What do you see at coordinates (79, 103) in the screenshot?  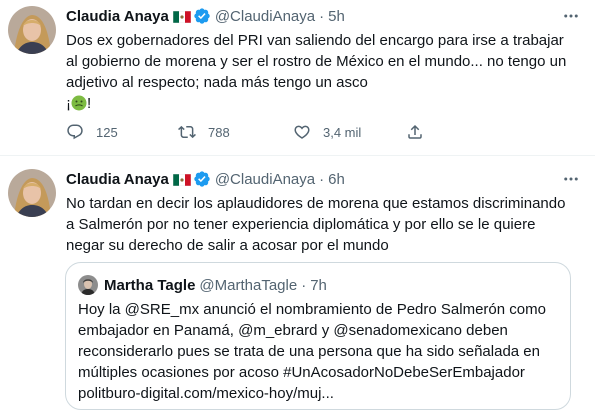 I see `nauseated-face-icon` at bounding box center [79, 103].